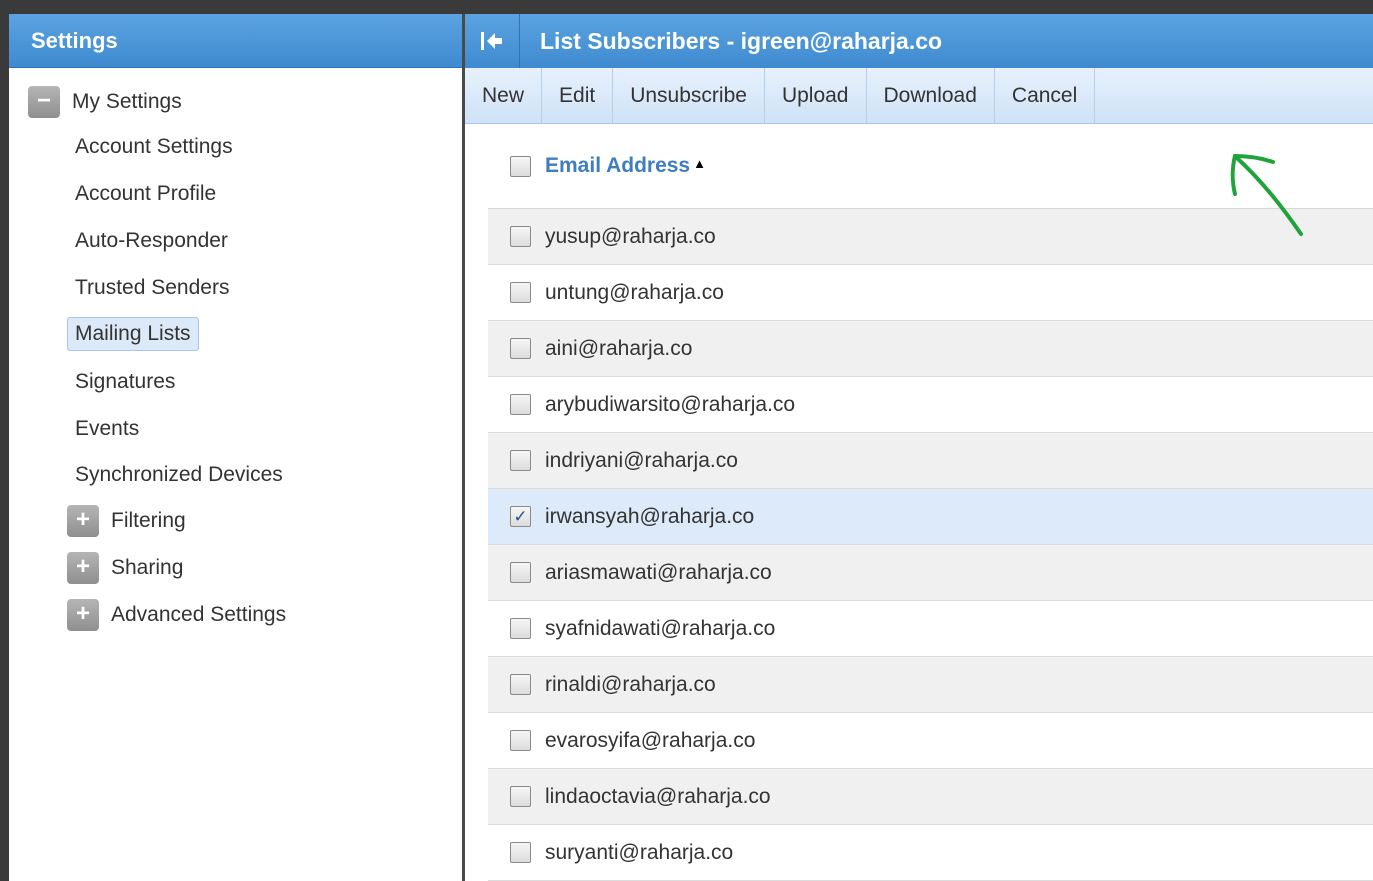 The width and height of the screenshot is (1373, 881). I want to click on sidebar-item-auto-responder: Auto-Responder, so click(151, 241).